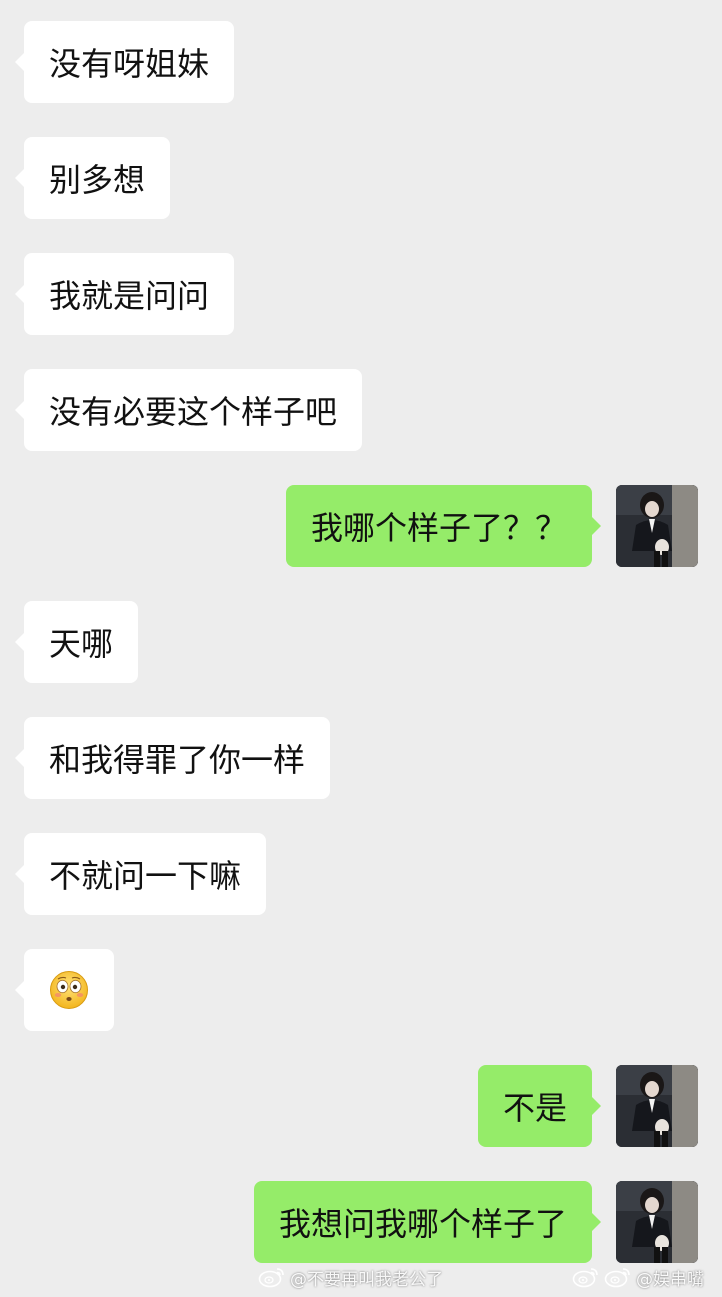 Image resolution: width=722 pixels, height=1297 pixels. I want to click on message-text: 不是, so click(534, 1108).